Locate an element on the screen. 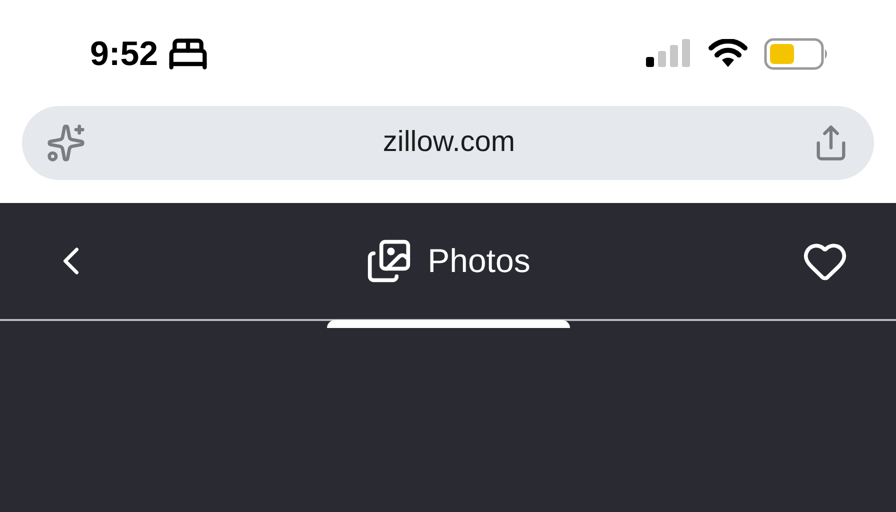 This screenshot has width=896, height=512. sparkle-icon is located at coordinates (66, 143).